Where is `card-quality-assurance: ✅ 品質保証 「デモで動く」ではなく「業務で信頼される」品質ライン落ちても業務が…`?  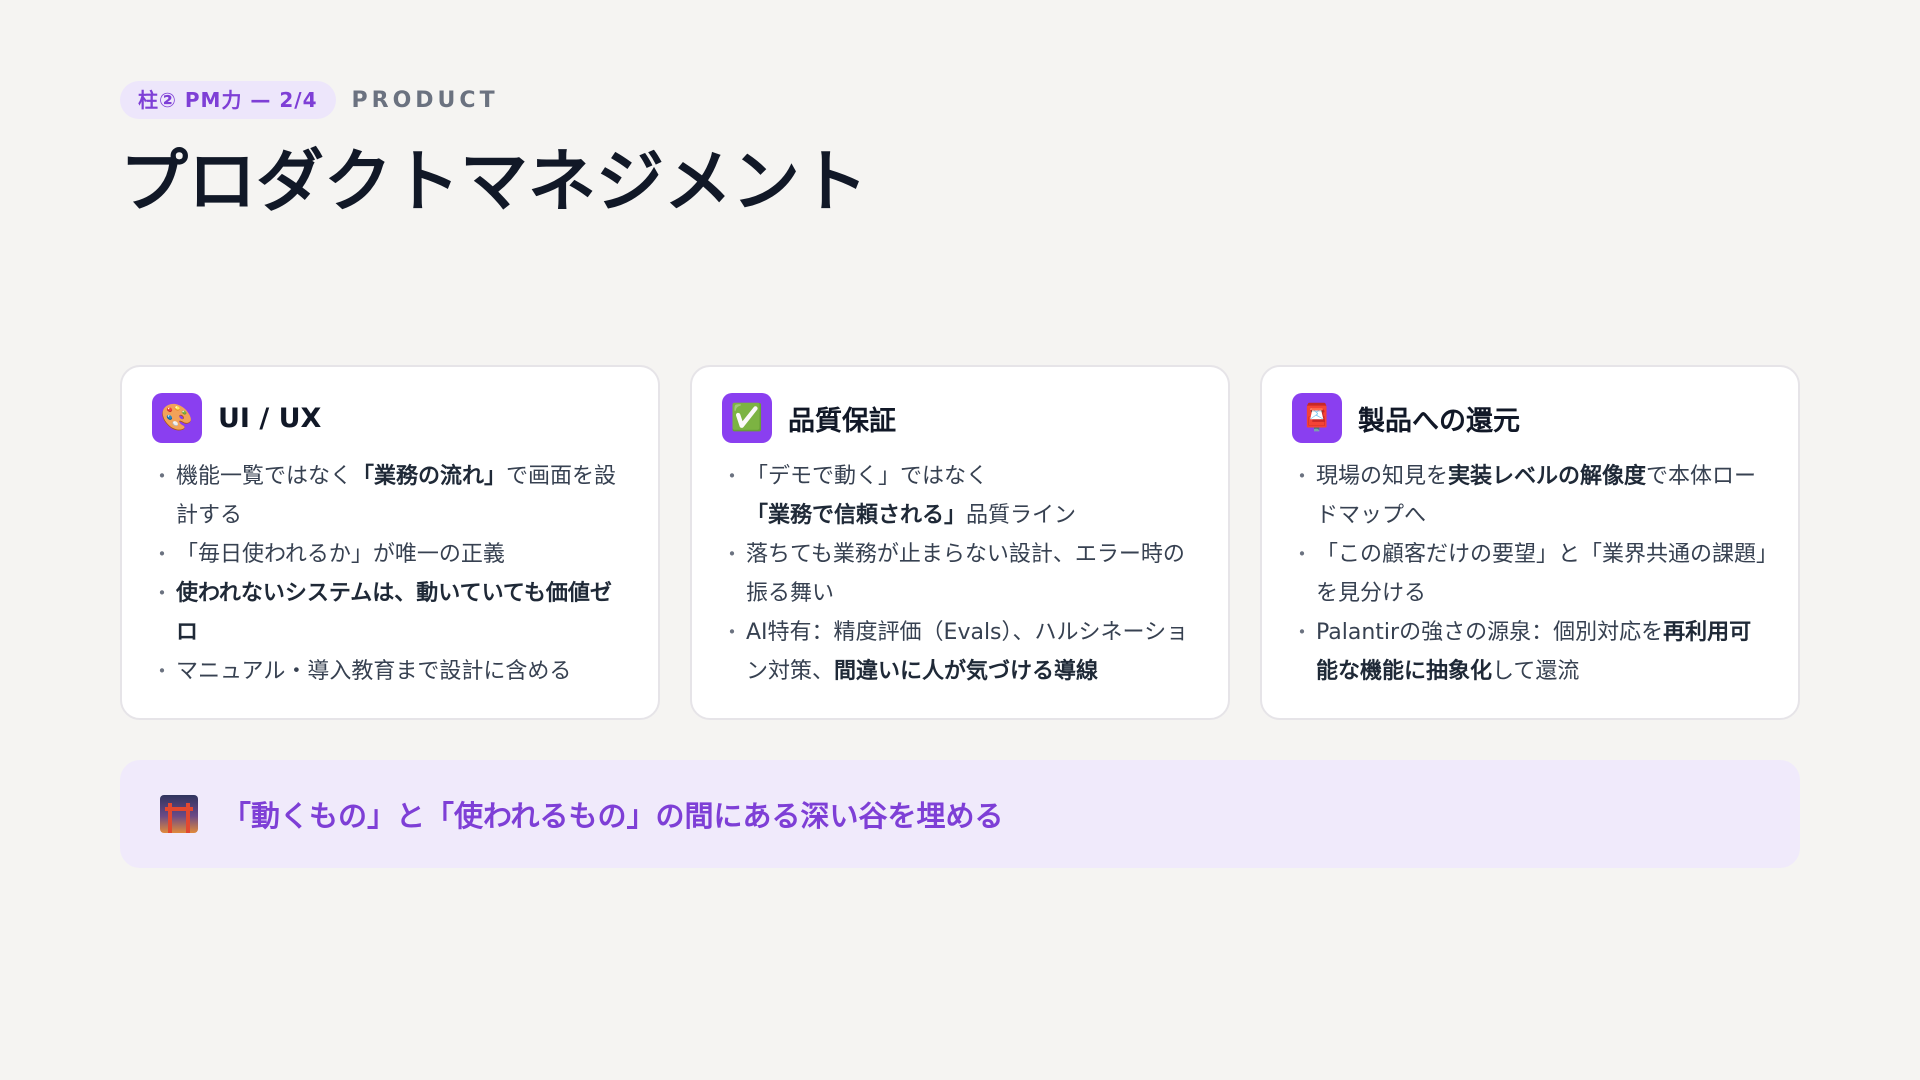
card-quality-assurance: ✅ 品質保証 「デモで動く」ではなく「業務で信頼される」品質ライン落ちても業務が… is located at coordinates (960, 542).